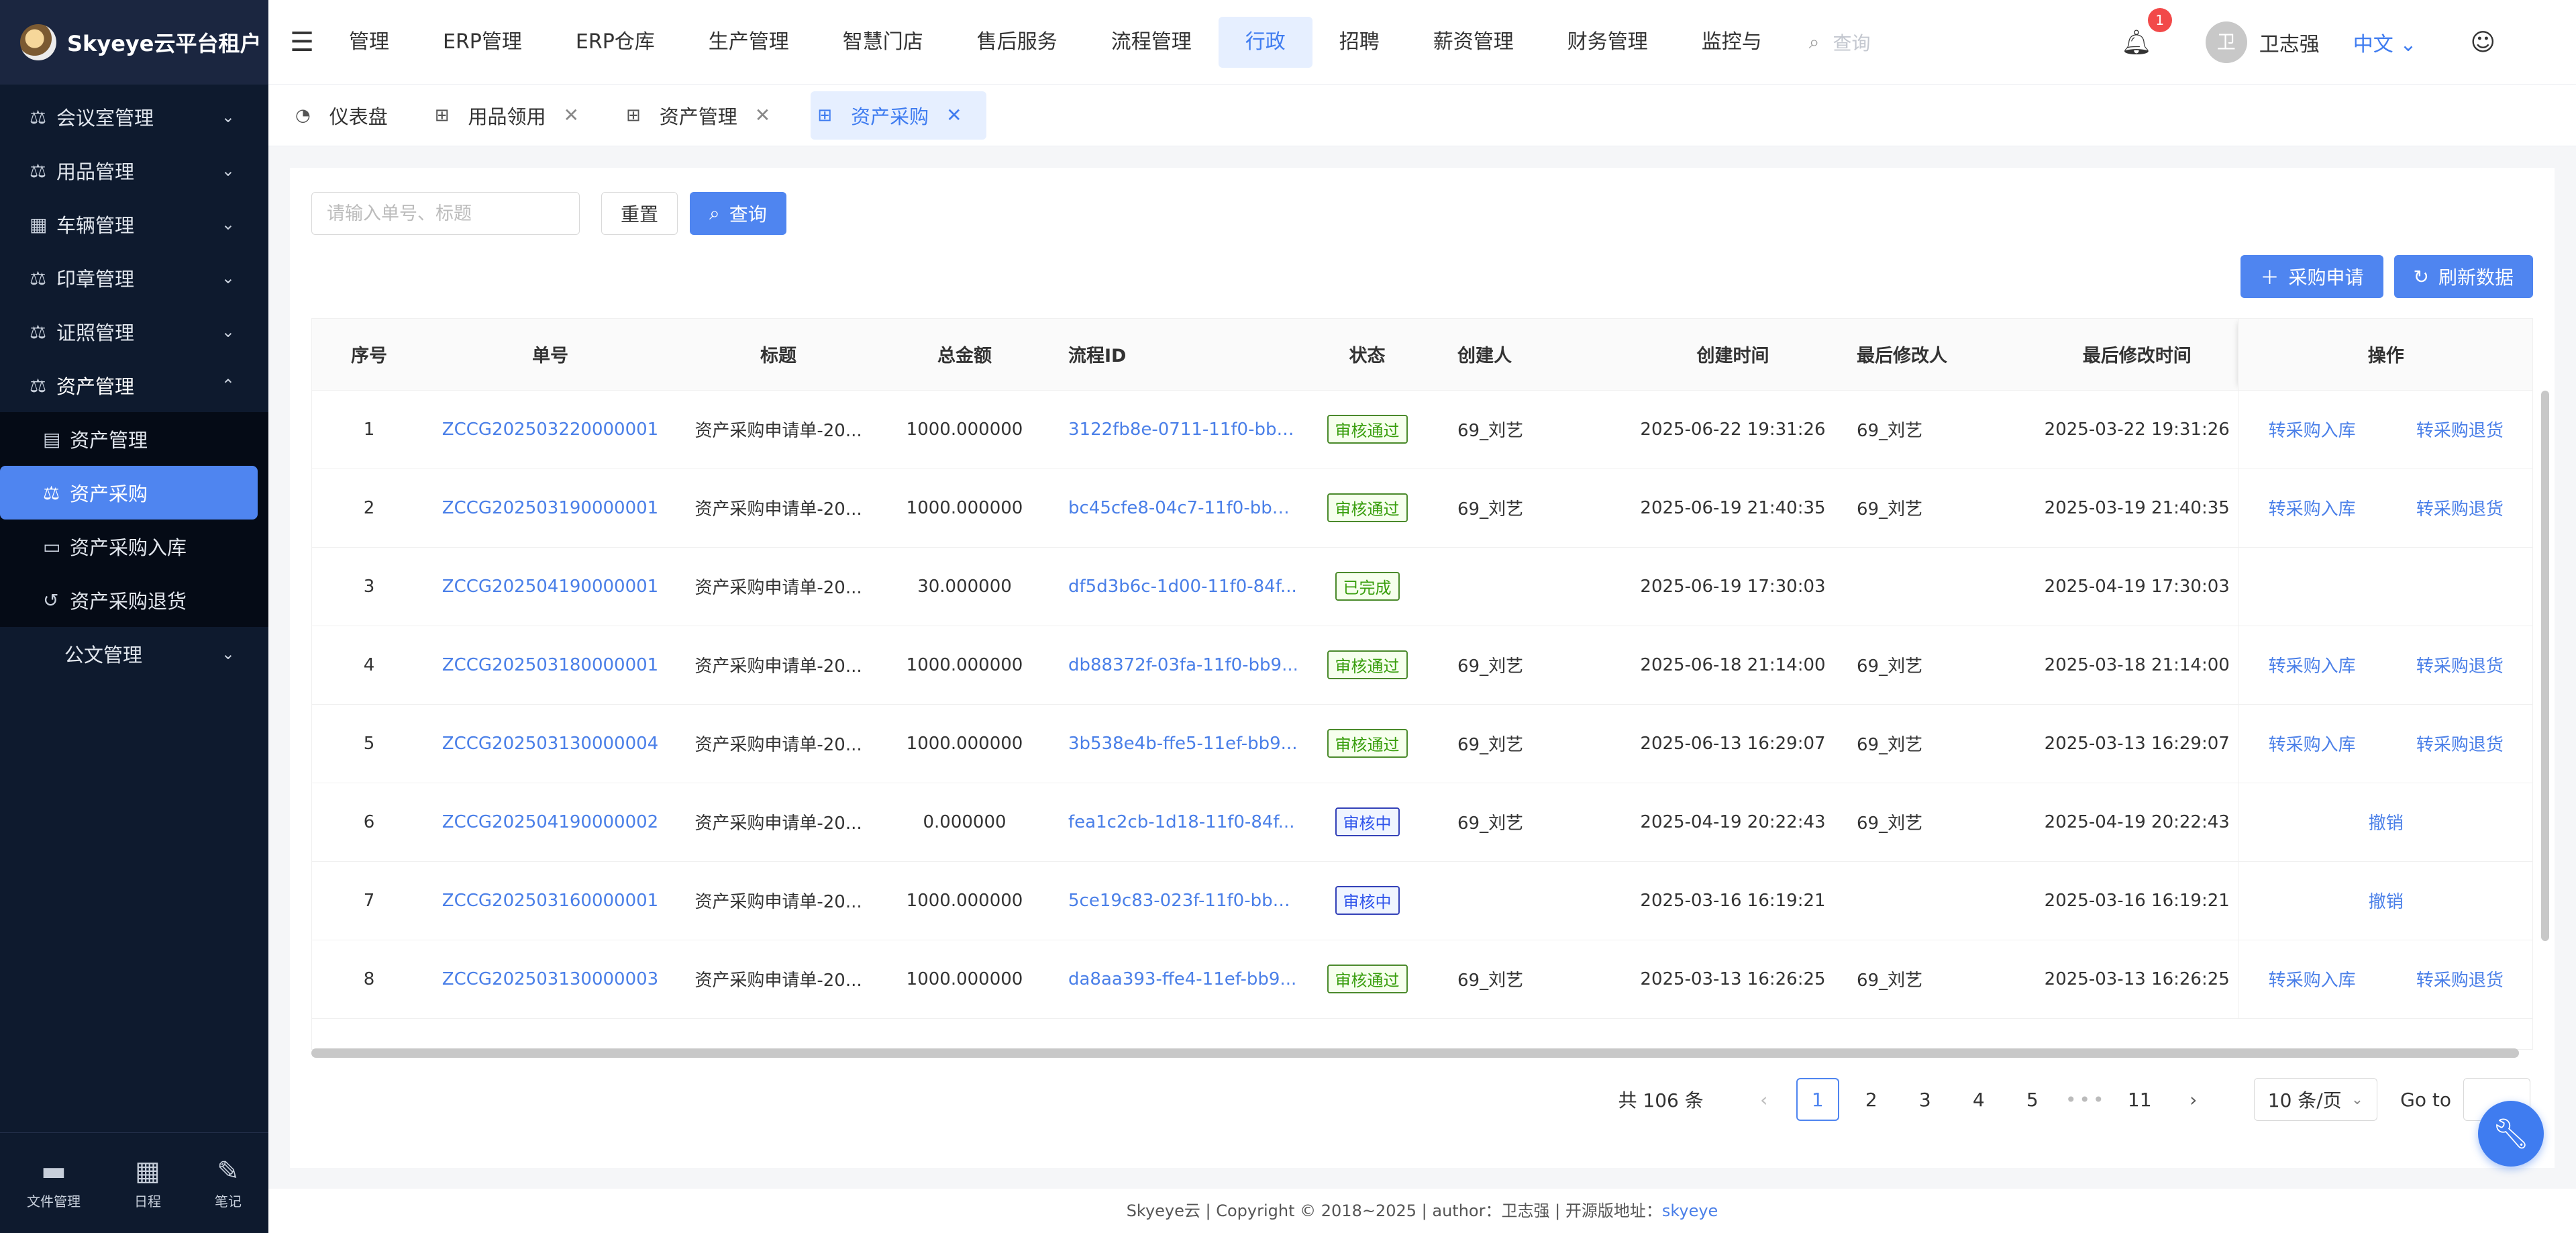  Describe the element at coordinates (1764, 1099) in the screenshot. I see `prev-page-icon: ‹` at that location.